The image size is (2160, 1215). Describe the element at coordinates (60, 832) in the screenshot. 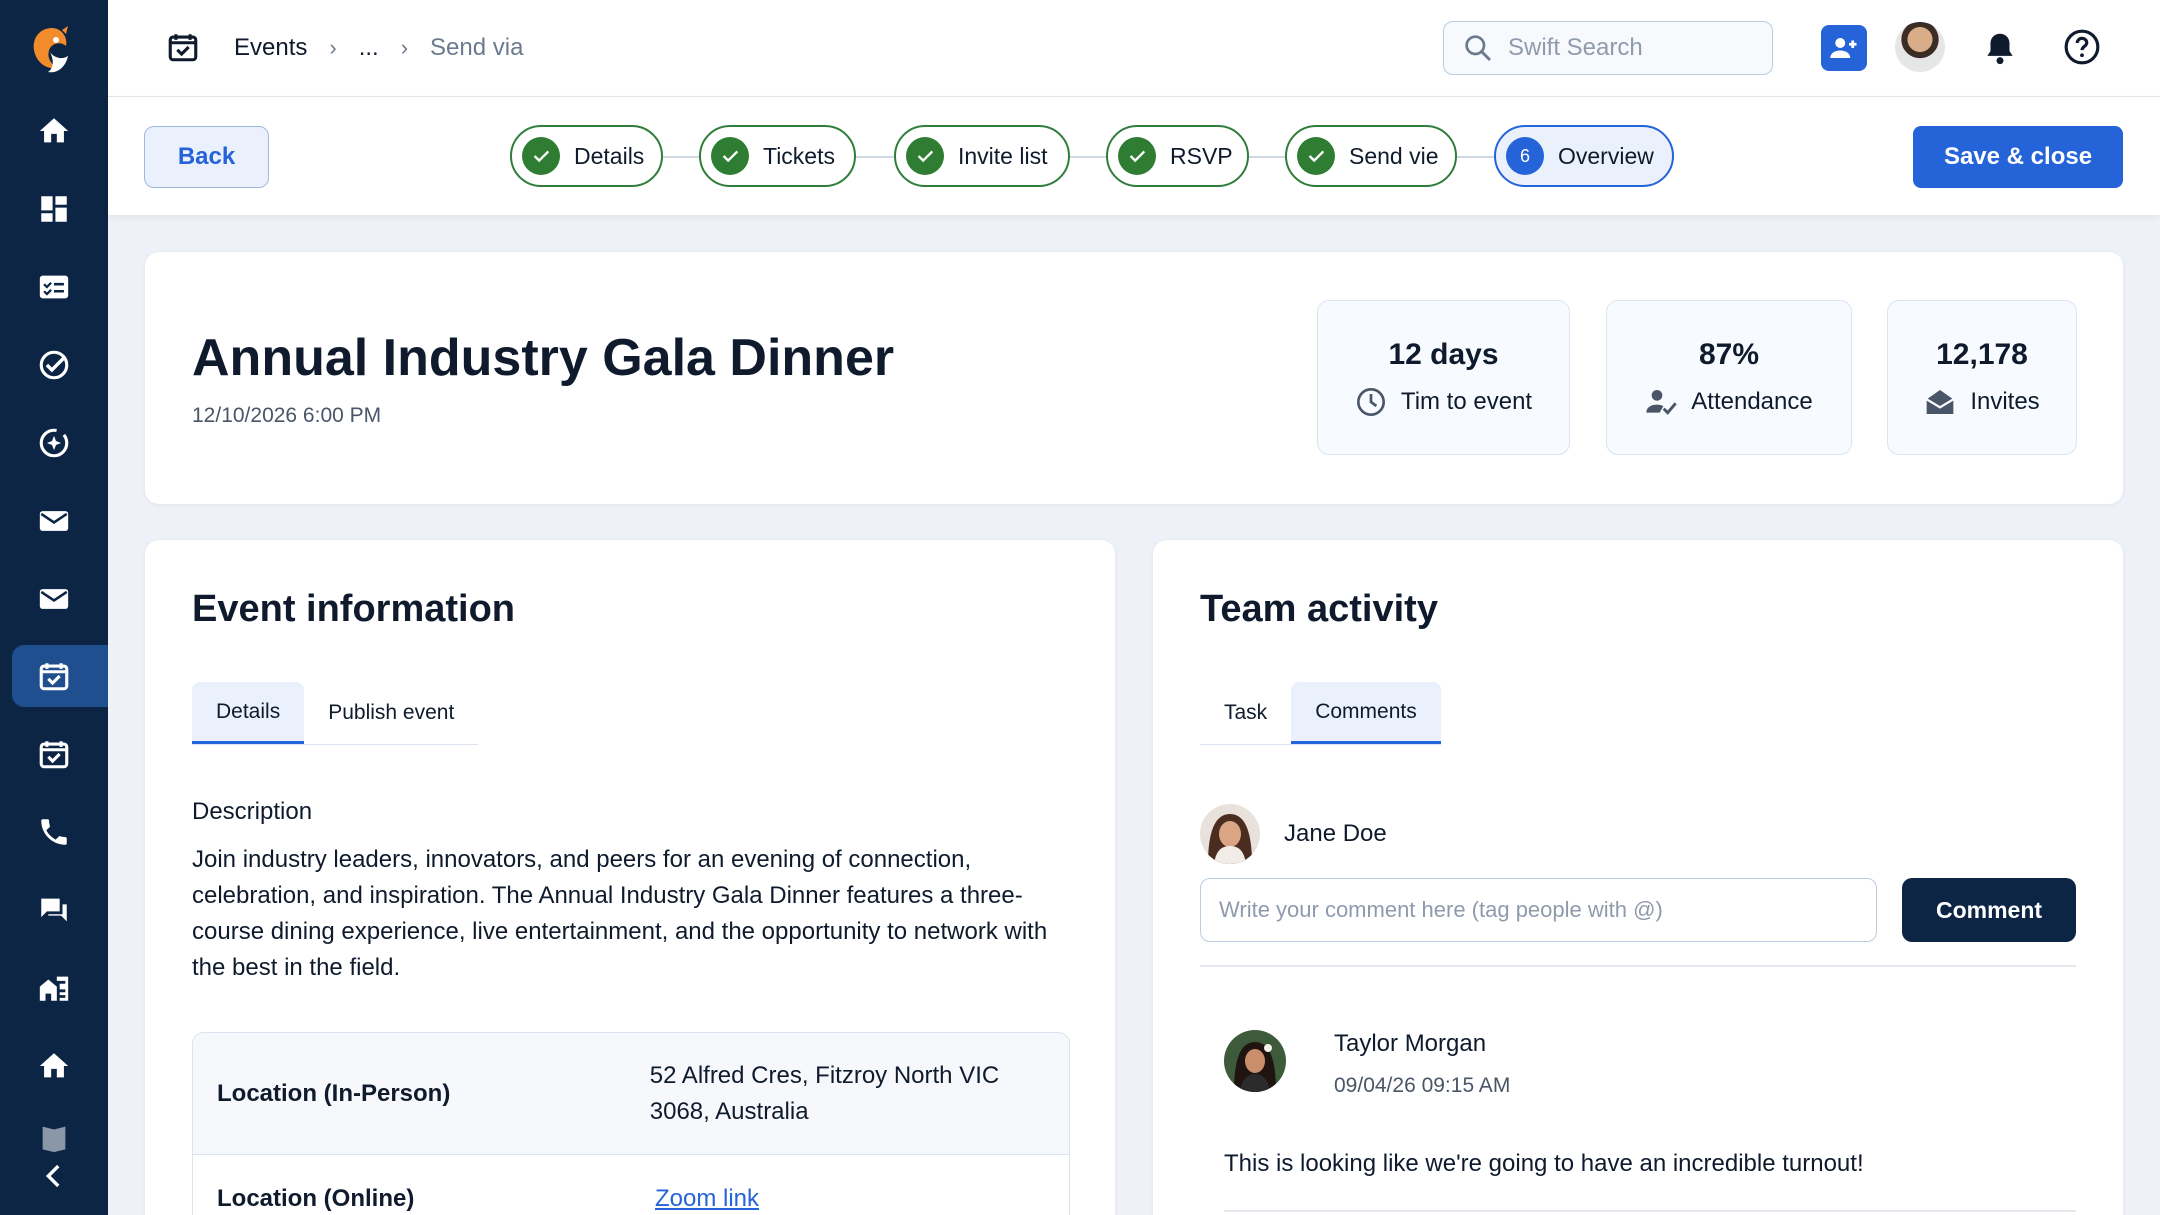

I see `sidebar-item-calls` at that location.